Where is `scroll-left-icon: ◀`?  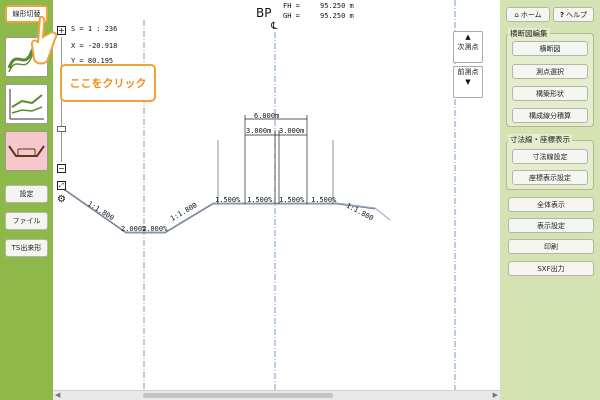 scroll-left-icon: ◀ is located at coordinates (57, 395).